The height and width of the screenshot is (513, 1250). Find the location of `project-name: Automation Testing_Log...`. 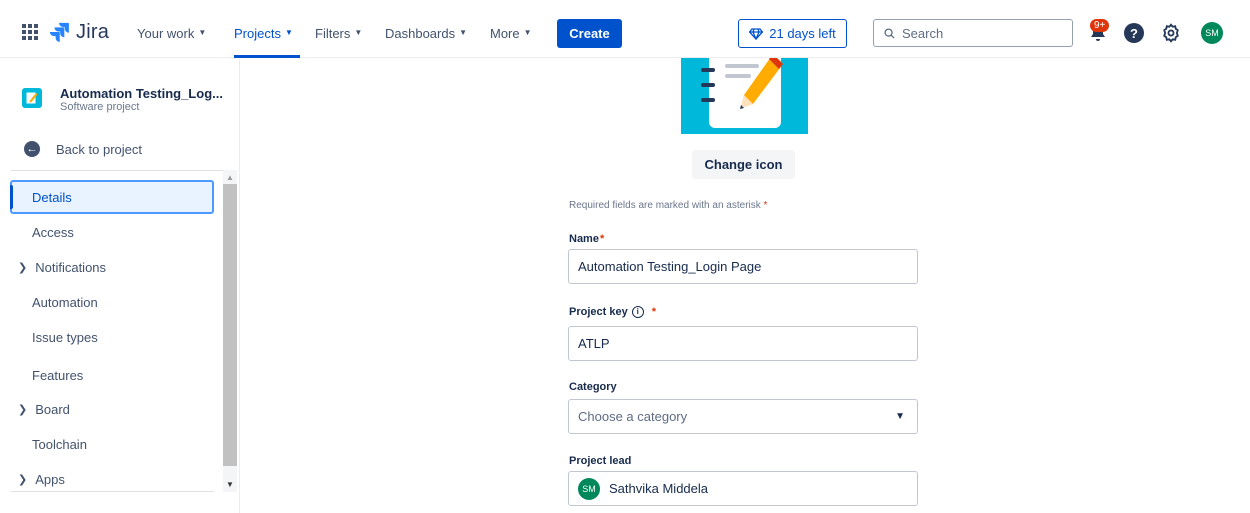

project-name: Automation Testing_Log... is located at coordinates (141, 93).